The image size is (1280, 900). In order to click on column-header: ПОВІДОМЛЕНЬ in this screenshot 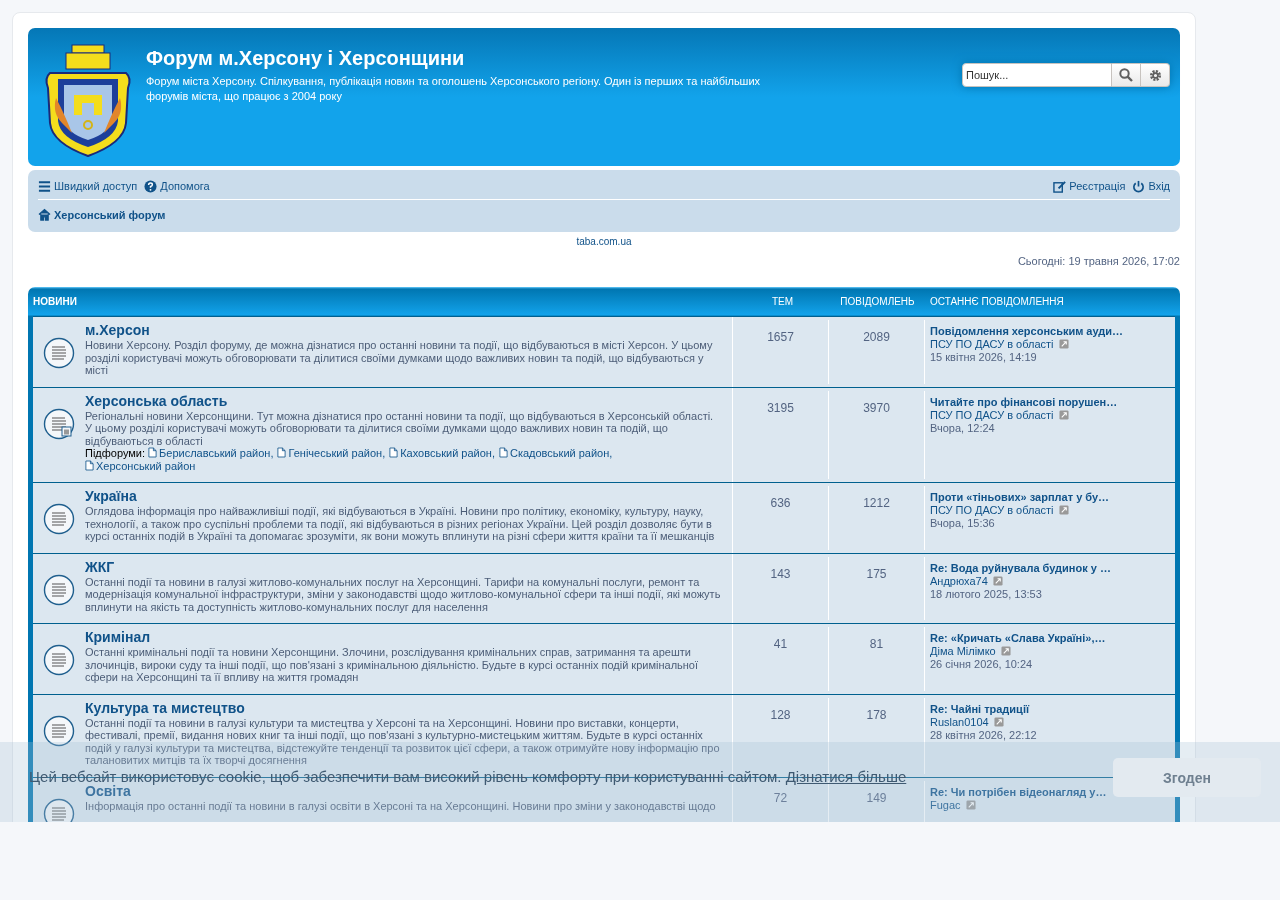, I will do `click(877, 301)`.